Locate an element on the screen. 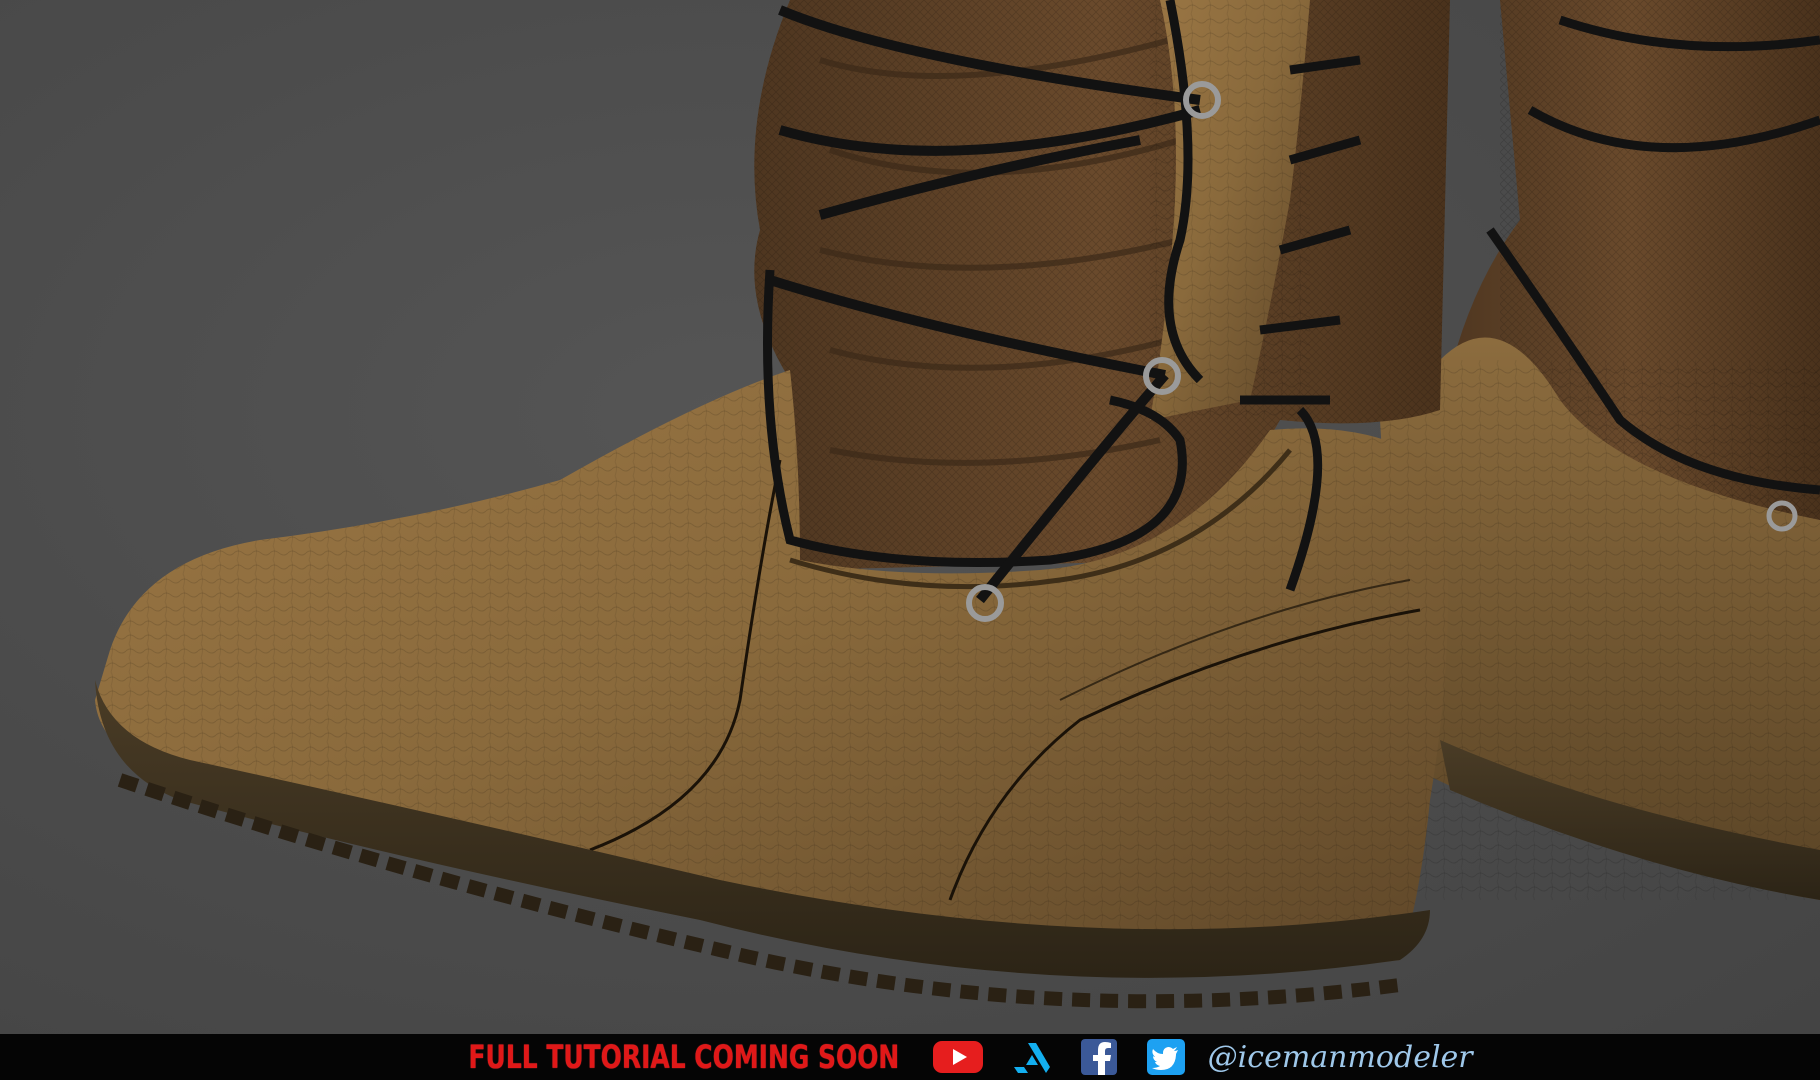  artstation-icon is located at coordinates (1032, 1057).